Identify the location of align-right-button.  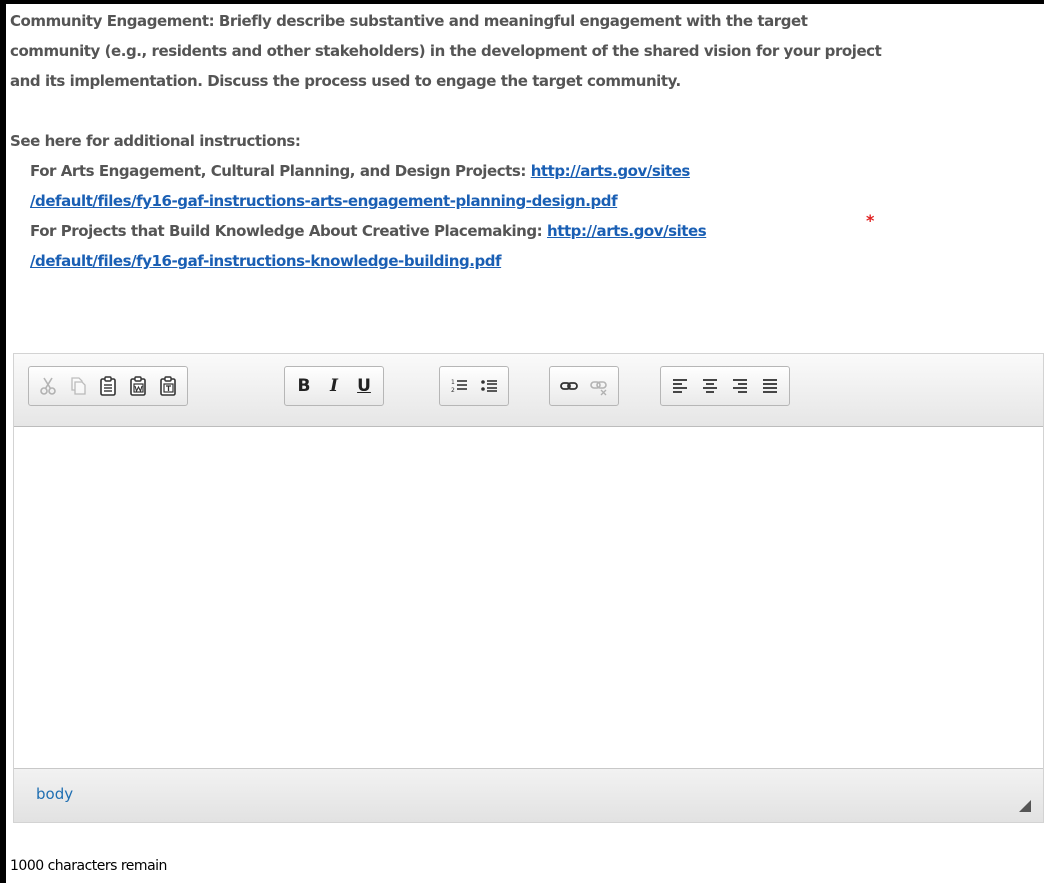
(740, 386).